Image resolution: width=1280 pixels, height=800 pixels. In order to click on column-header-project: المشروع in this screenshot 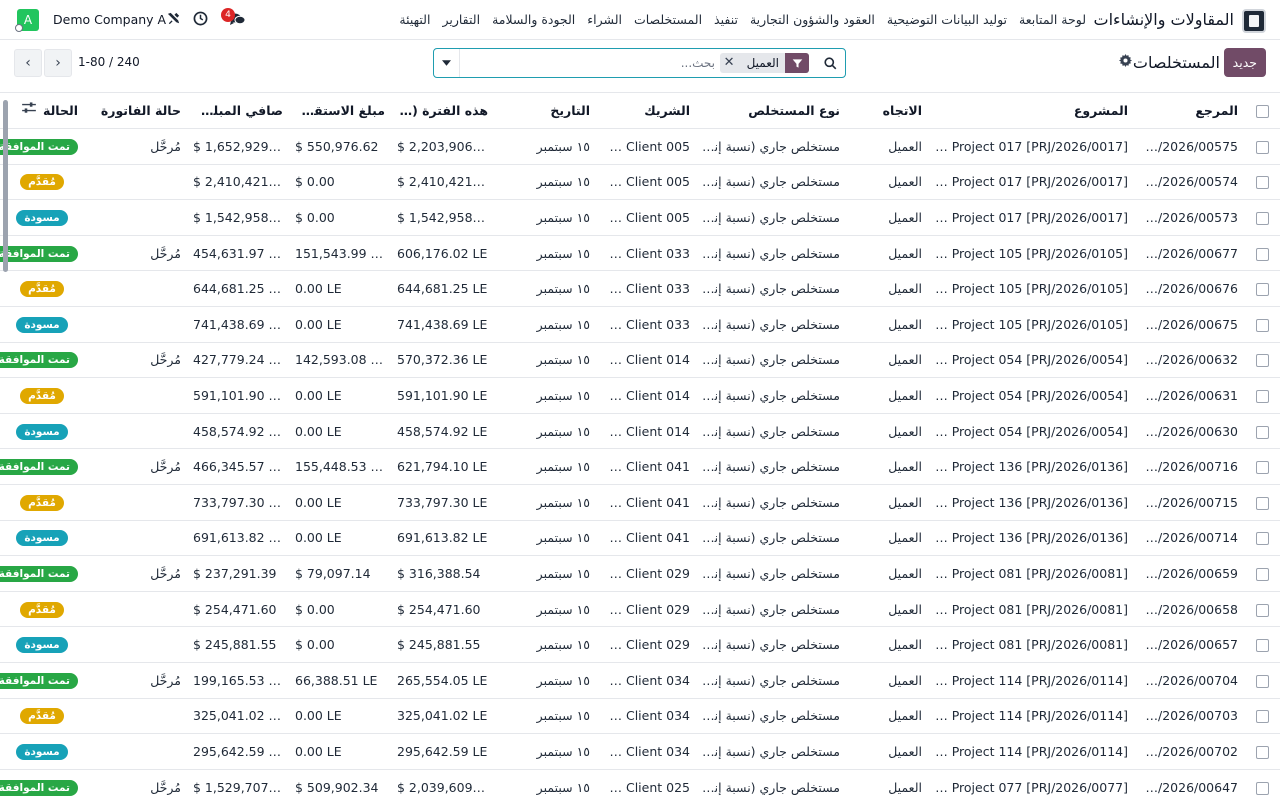, I will do `click(1031, 111)`.